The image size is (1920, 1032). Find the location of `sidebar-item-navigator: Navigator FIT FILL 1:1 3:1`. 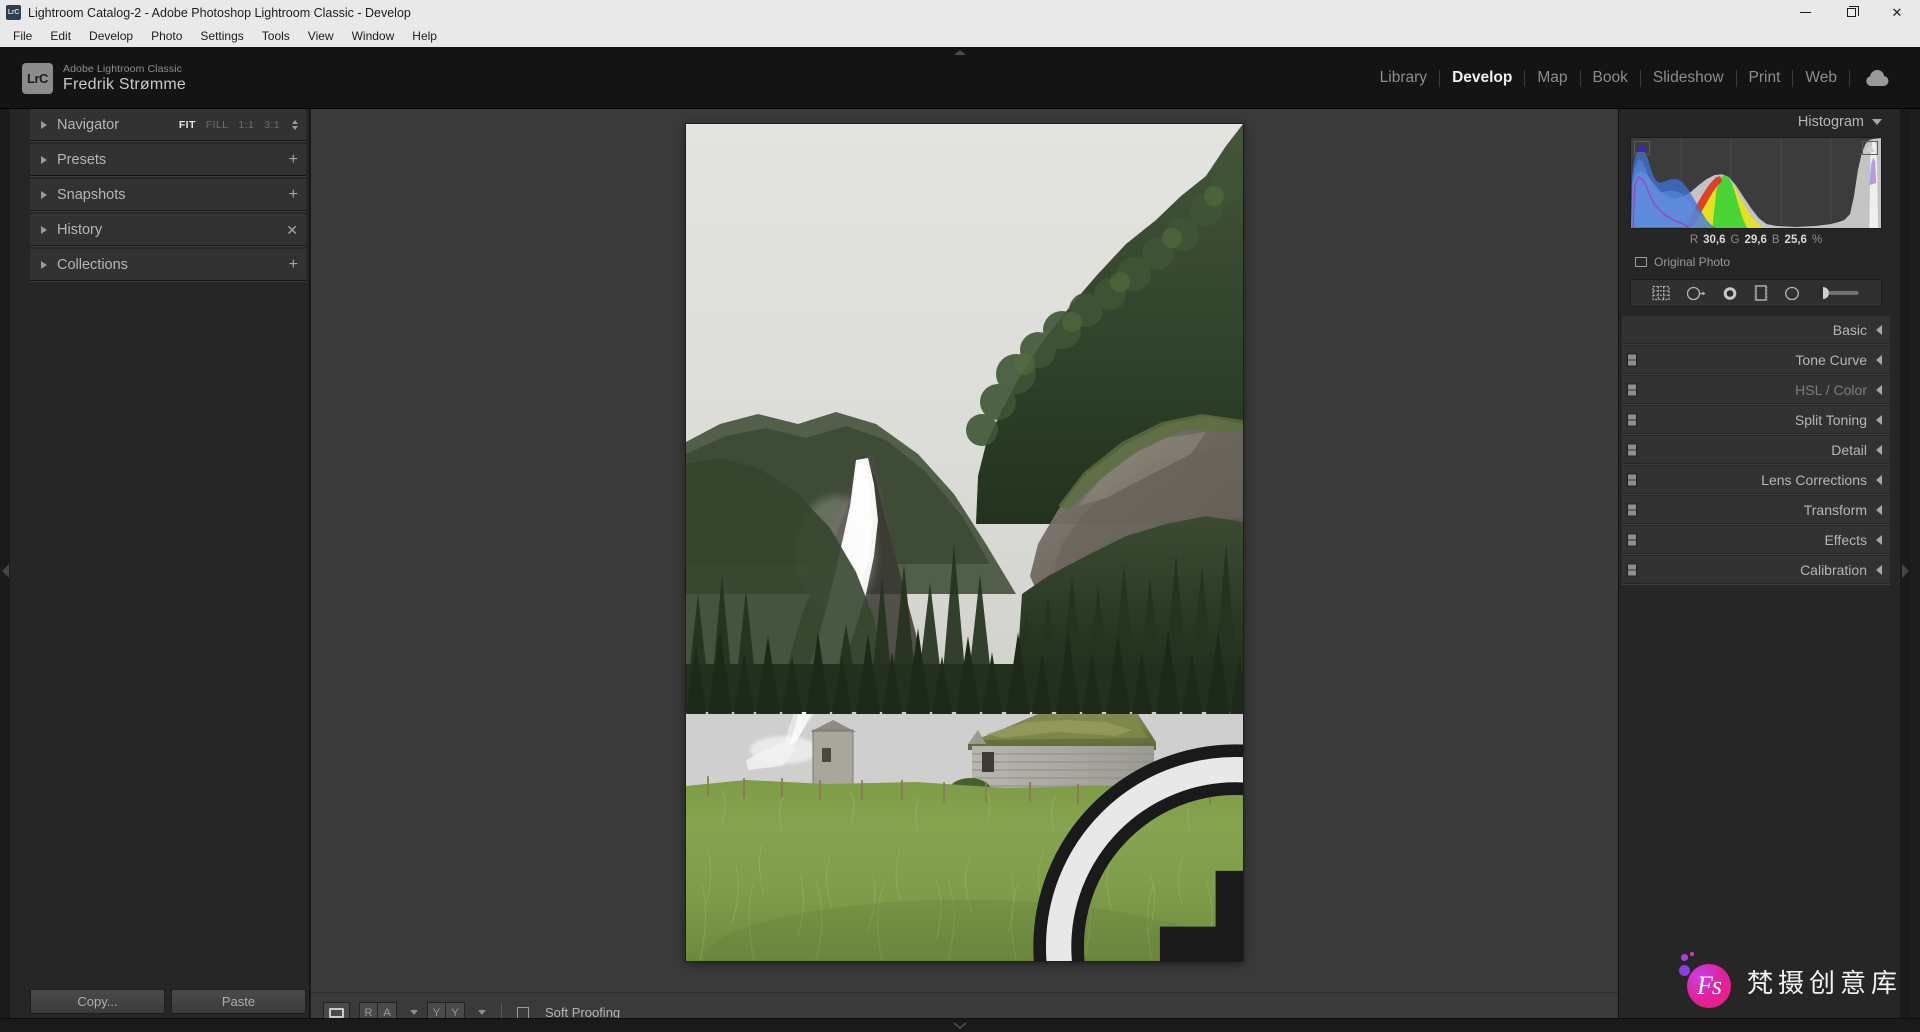

sidebar-item-navigator: Navigator FIT FILL 1:1 3:1 is located at coordinates (168, 125).